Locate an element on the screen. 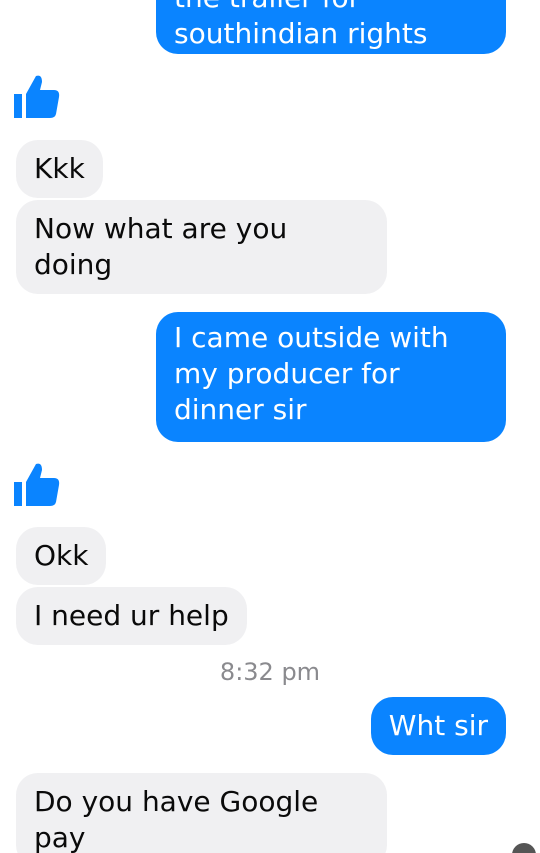 Image resolution: width=540 pixels, height=853 pixels. message-timestamp: 8:32 pm is located at coordinates (270, 672).